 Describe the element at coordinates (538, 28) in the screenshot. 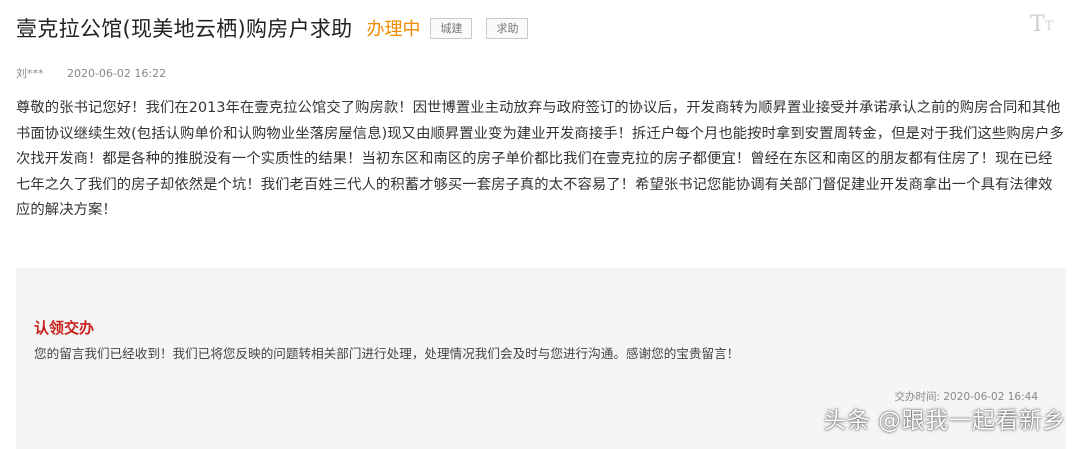

I see `title-row: 壹克拉公馆(现美地云栖)购房户求助 办理中 城建 求助` at that location.